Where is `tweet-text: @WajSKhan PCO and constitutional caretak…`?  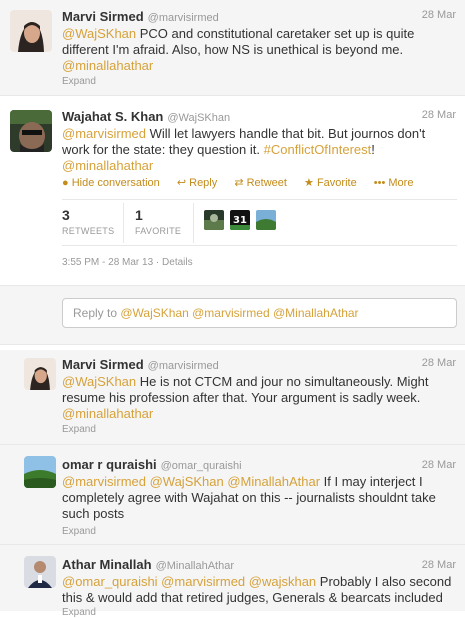
tweet-text: @WajSKhan PCO and constitutional caretak… is located at coordinates (238, 49).